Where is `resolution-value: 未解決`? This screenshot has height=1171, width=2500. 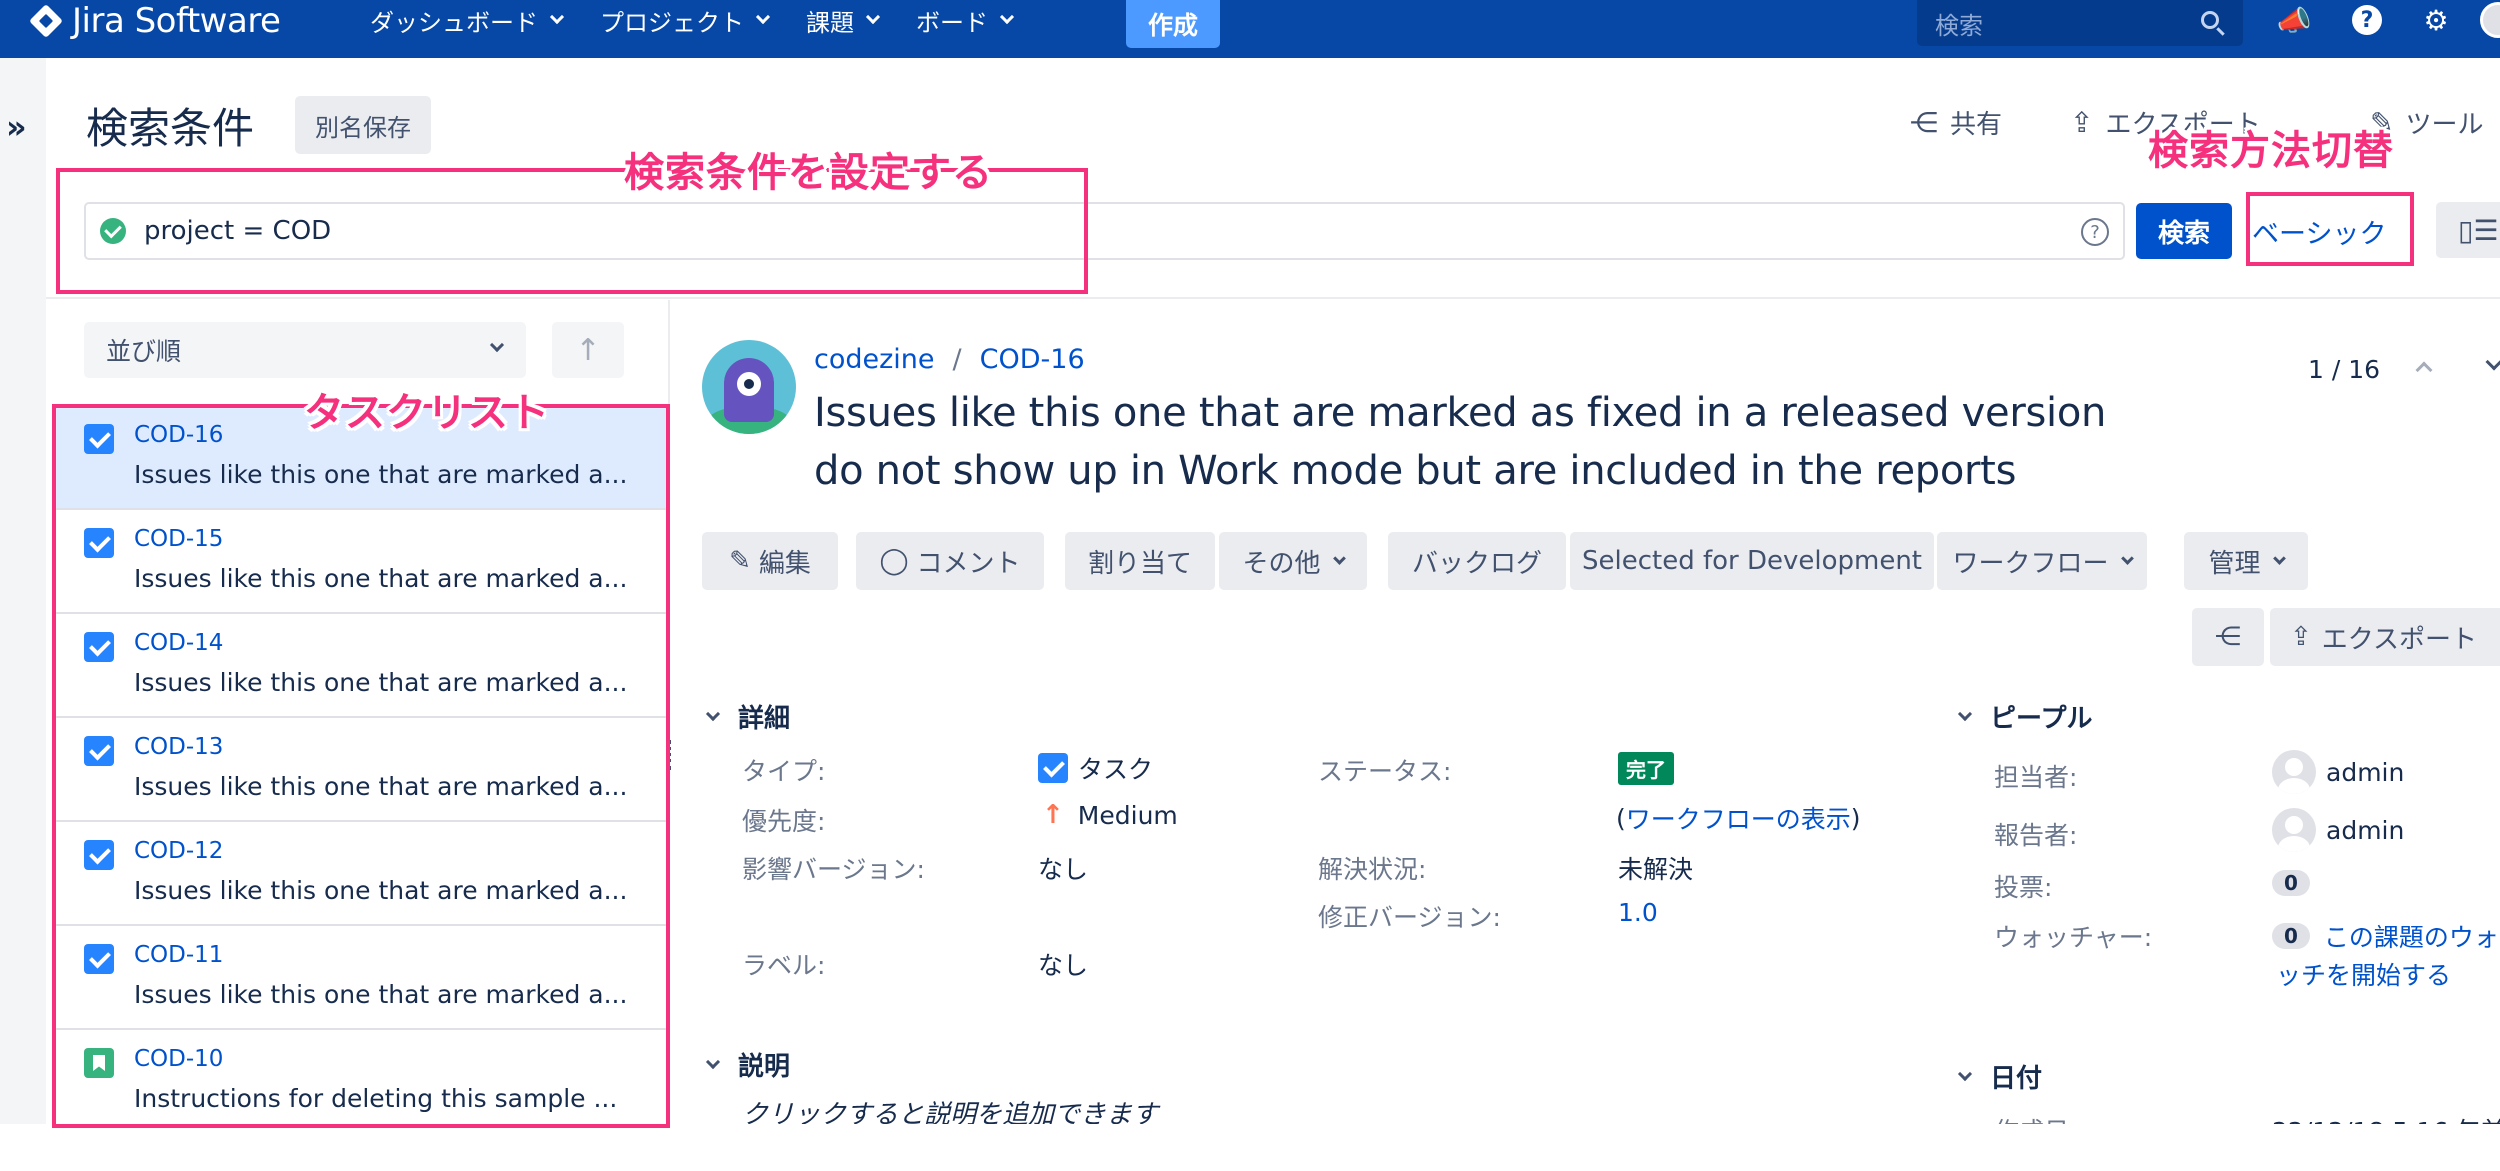
resolution-value: 未解決 is located at coordinates (1656, 869).